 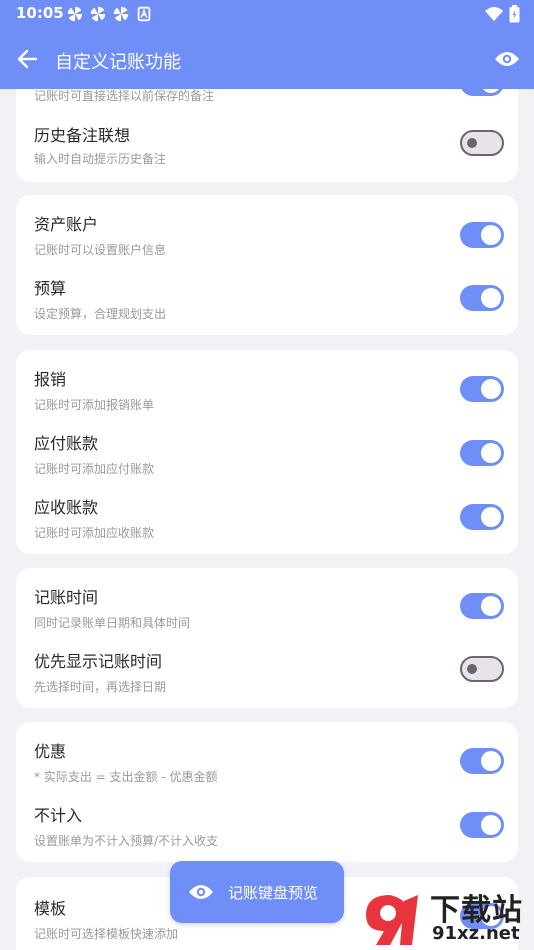 I want to click on setting-label: 报销, so click(x=50, y=379).